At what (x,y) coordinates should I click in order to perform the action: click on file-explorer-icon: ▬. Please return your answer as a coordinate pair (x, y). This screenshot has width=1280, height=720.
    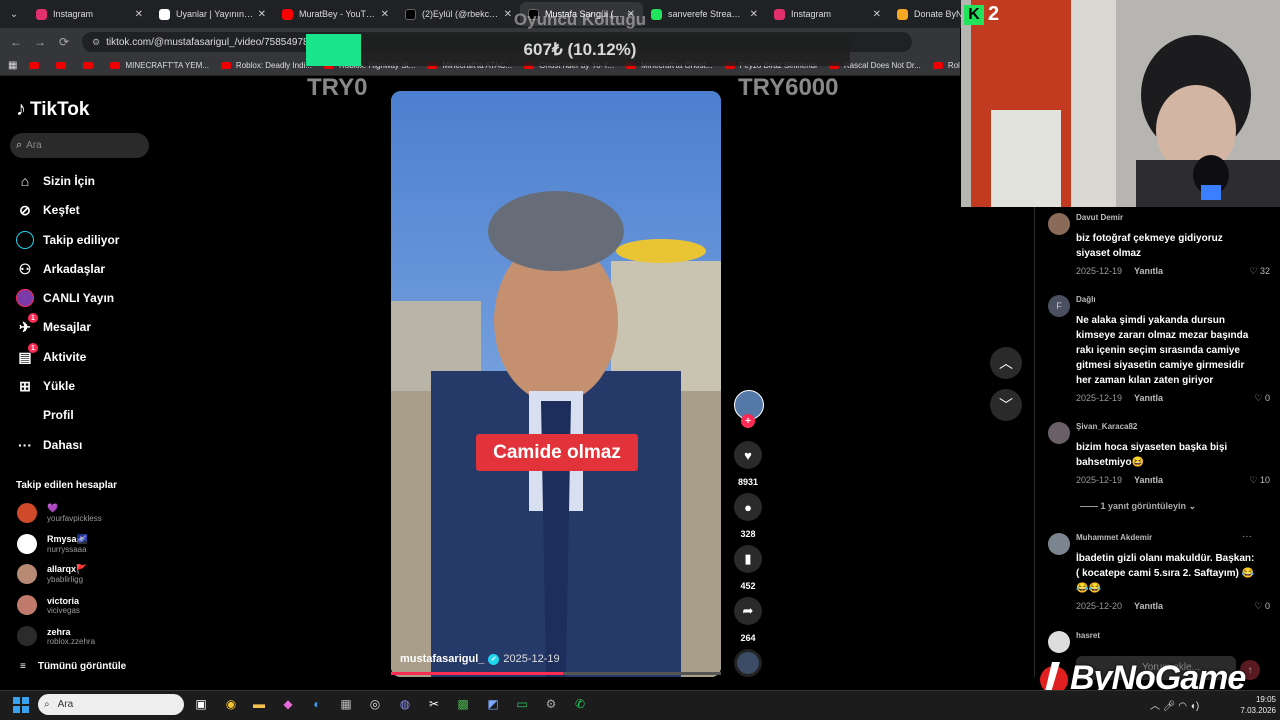
    Looking at the image, I should click on (259, 704).